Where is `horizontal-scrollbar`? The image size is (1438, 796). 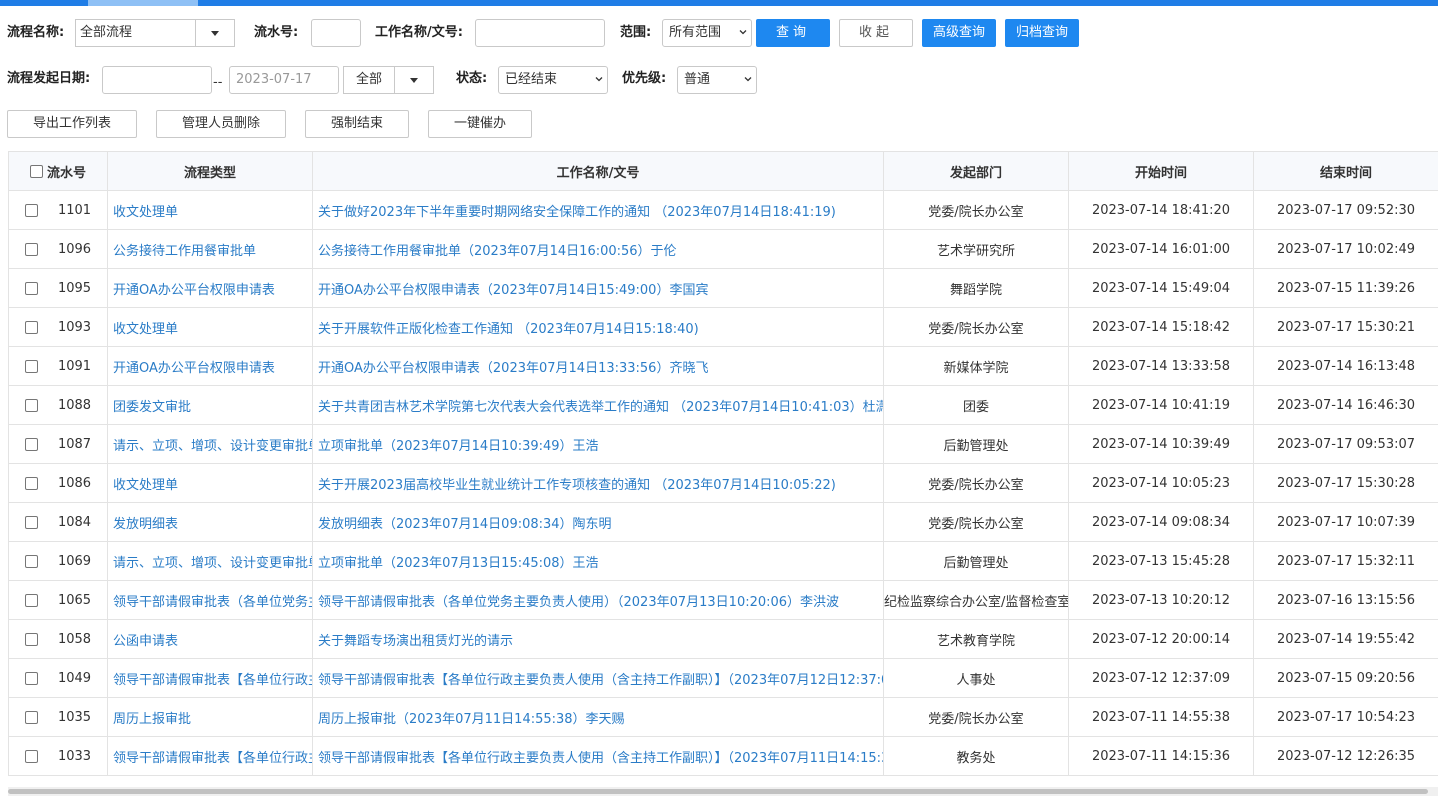 horizontal-scrollbar is located at coordinates (723, 791).